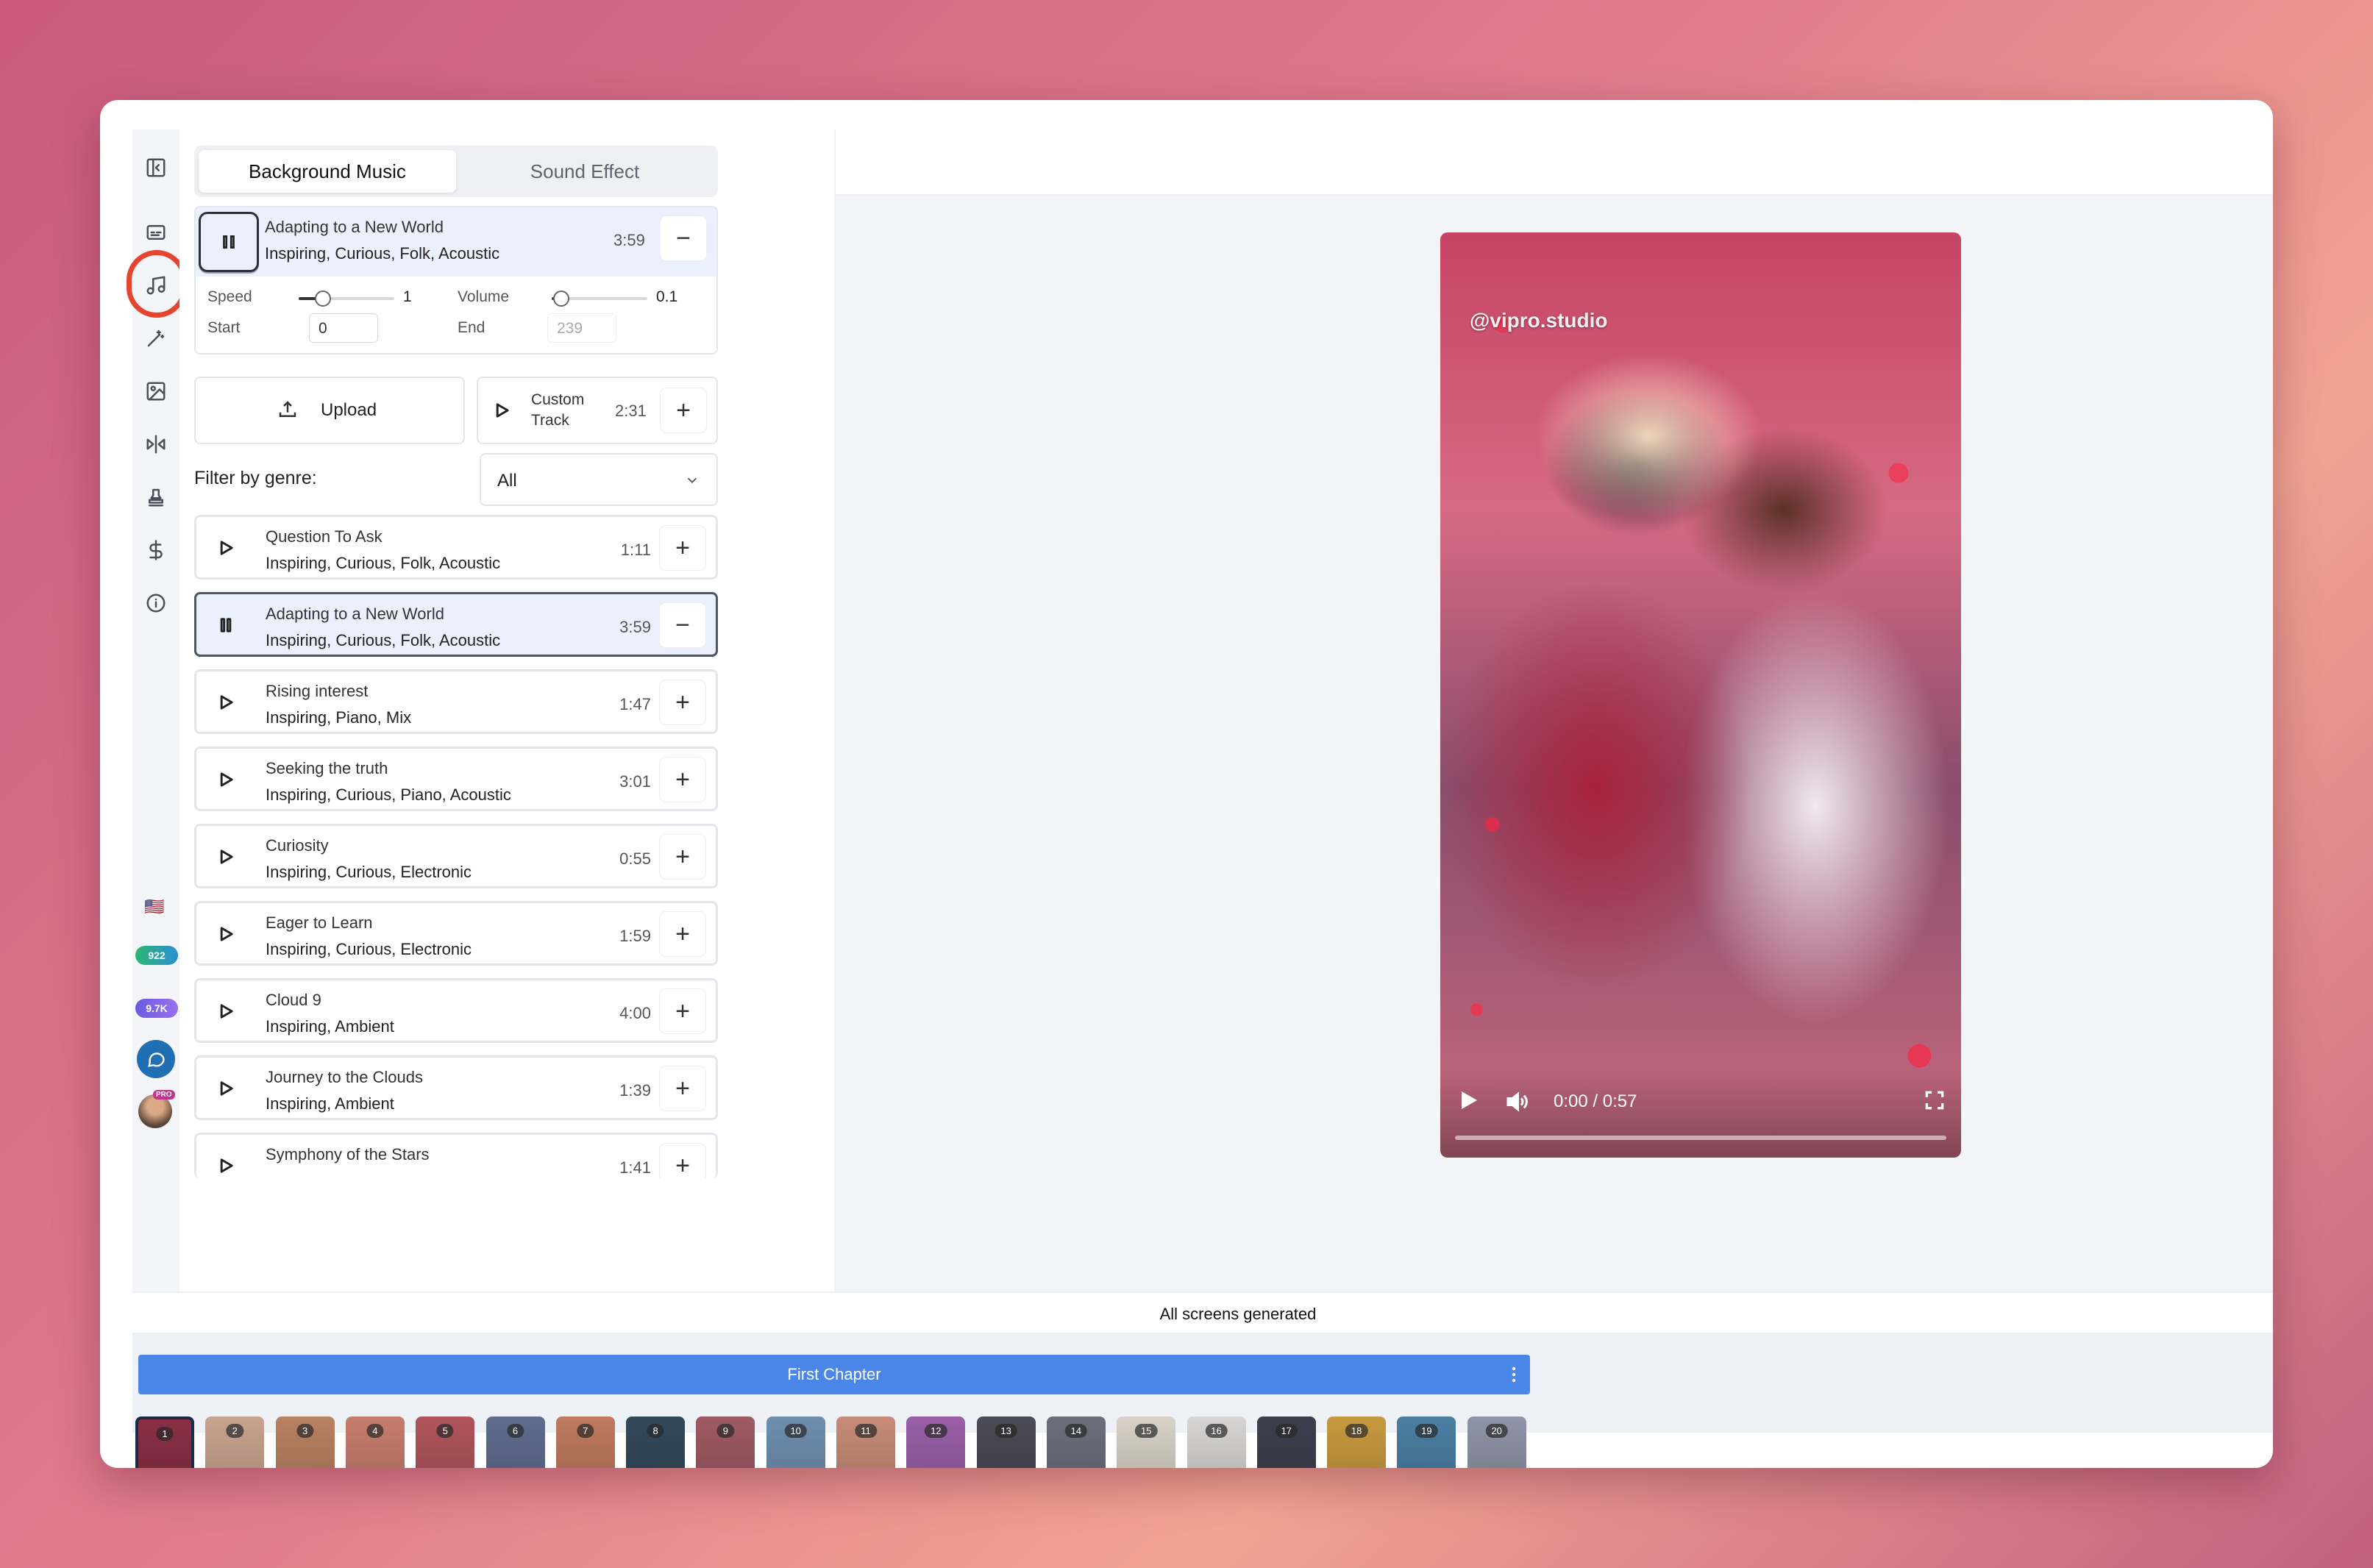 Image resolution: width=2373 pixels, height=1568 pixels. What do you see at coordinates (346, 299) in the screenshot?
I see `speed-slider` at bounding box center [346, 299].